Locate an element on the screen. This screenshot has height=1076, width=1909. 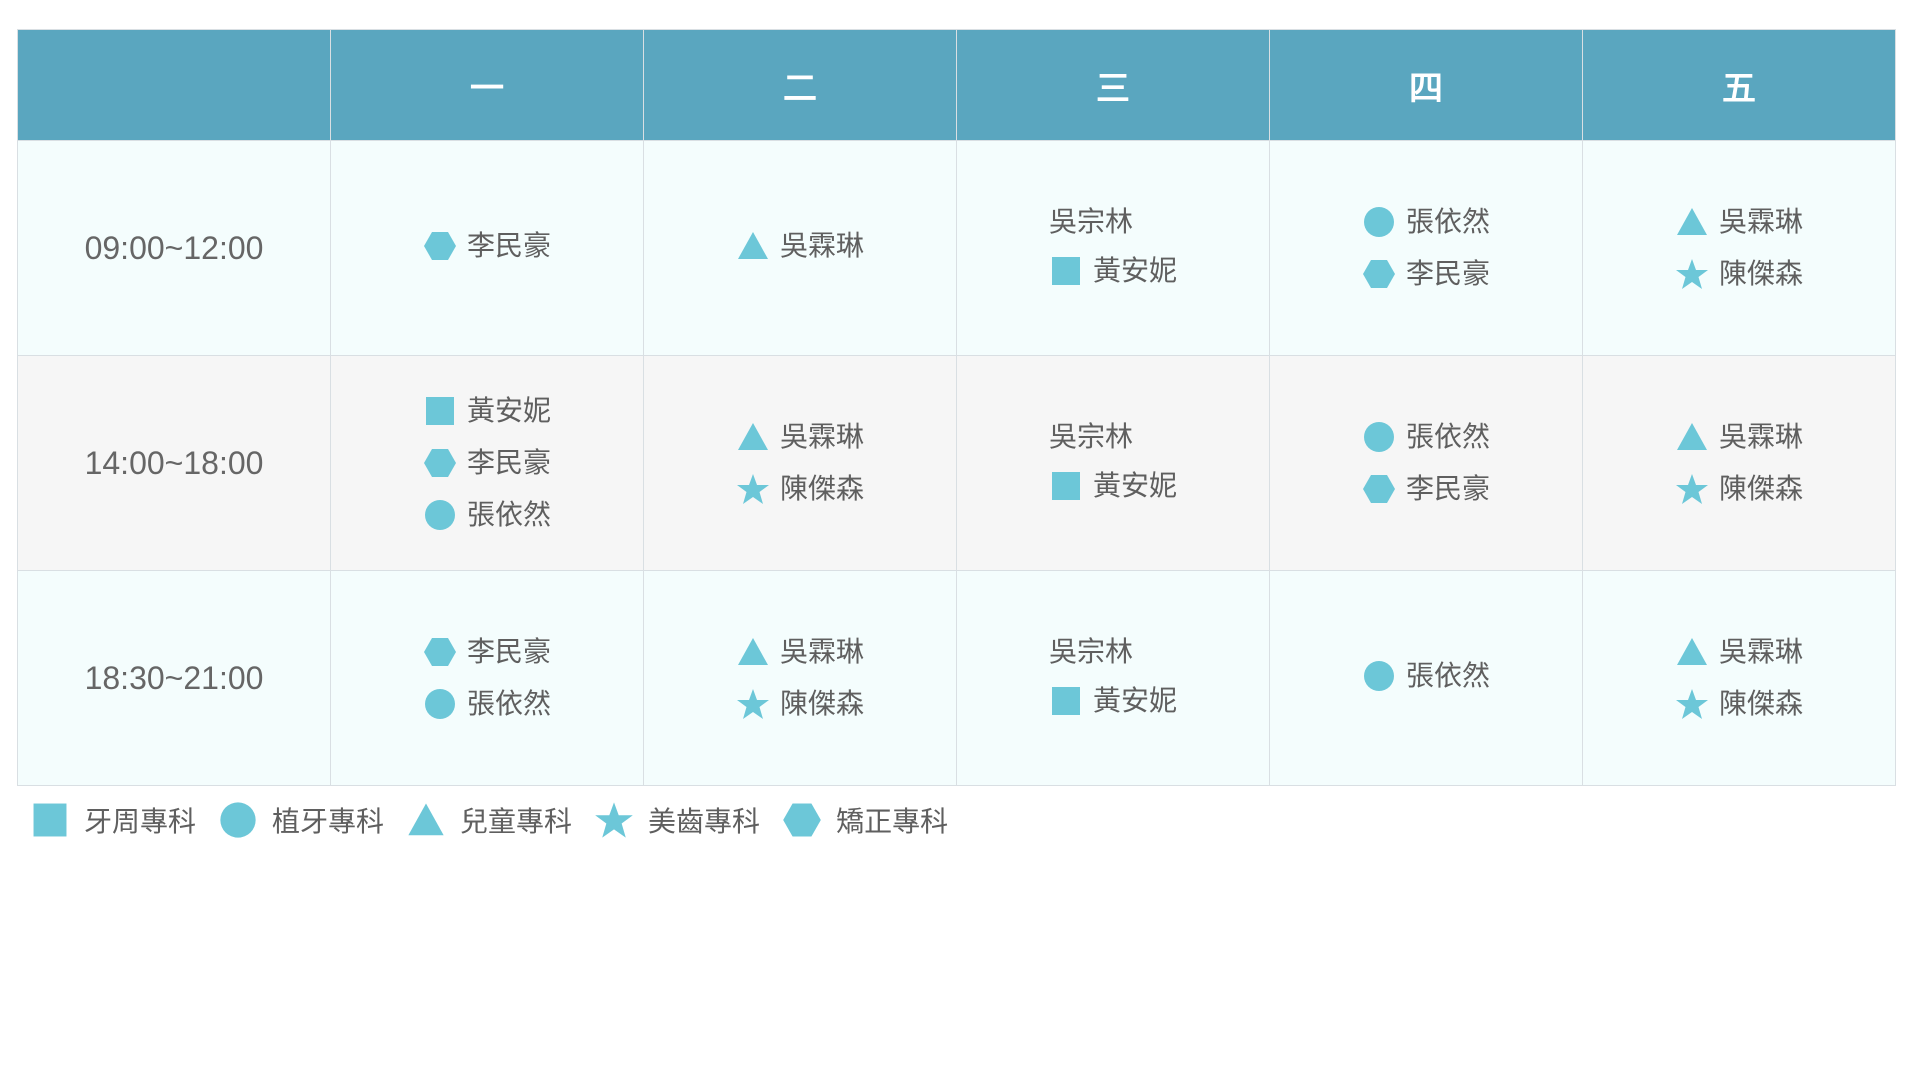
doctor-list: 張依然 李民豪 is located at coordinates (1426, 463).